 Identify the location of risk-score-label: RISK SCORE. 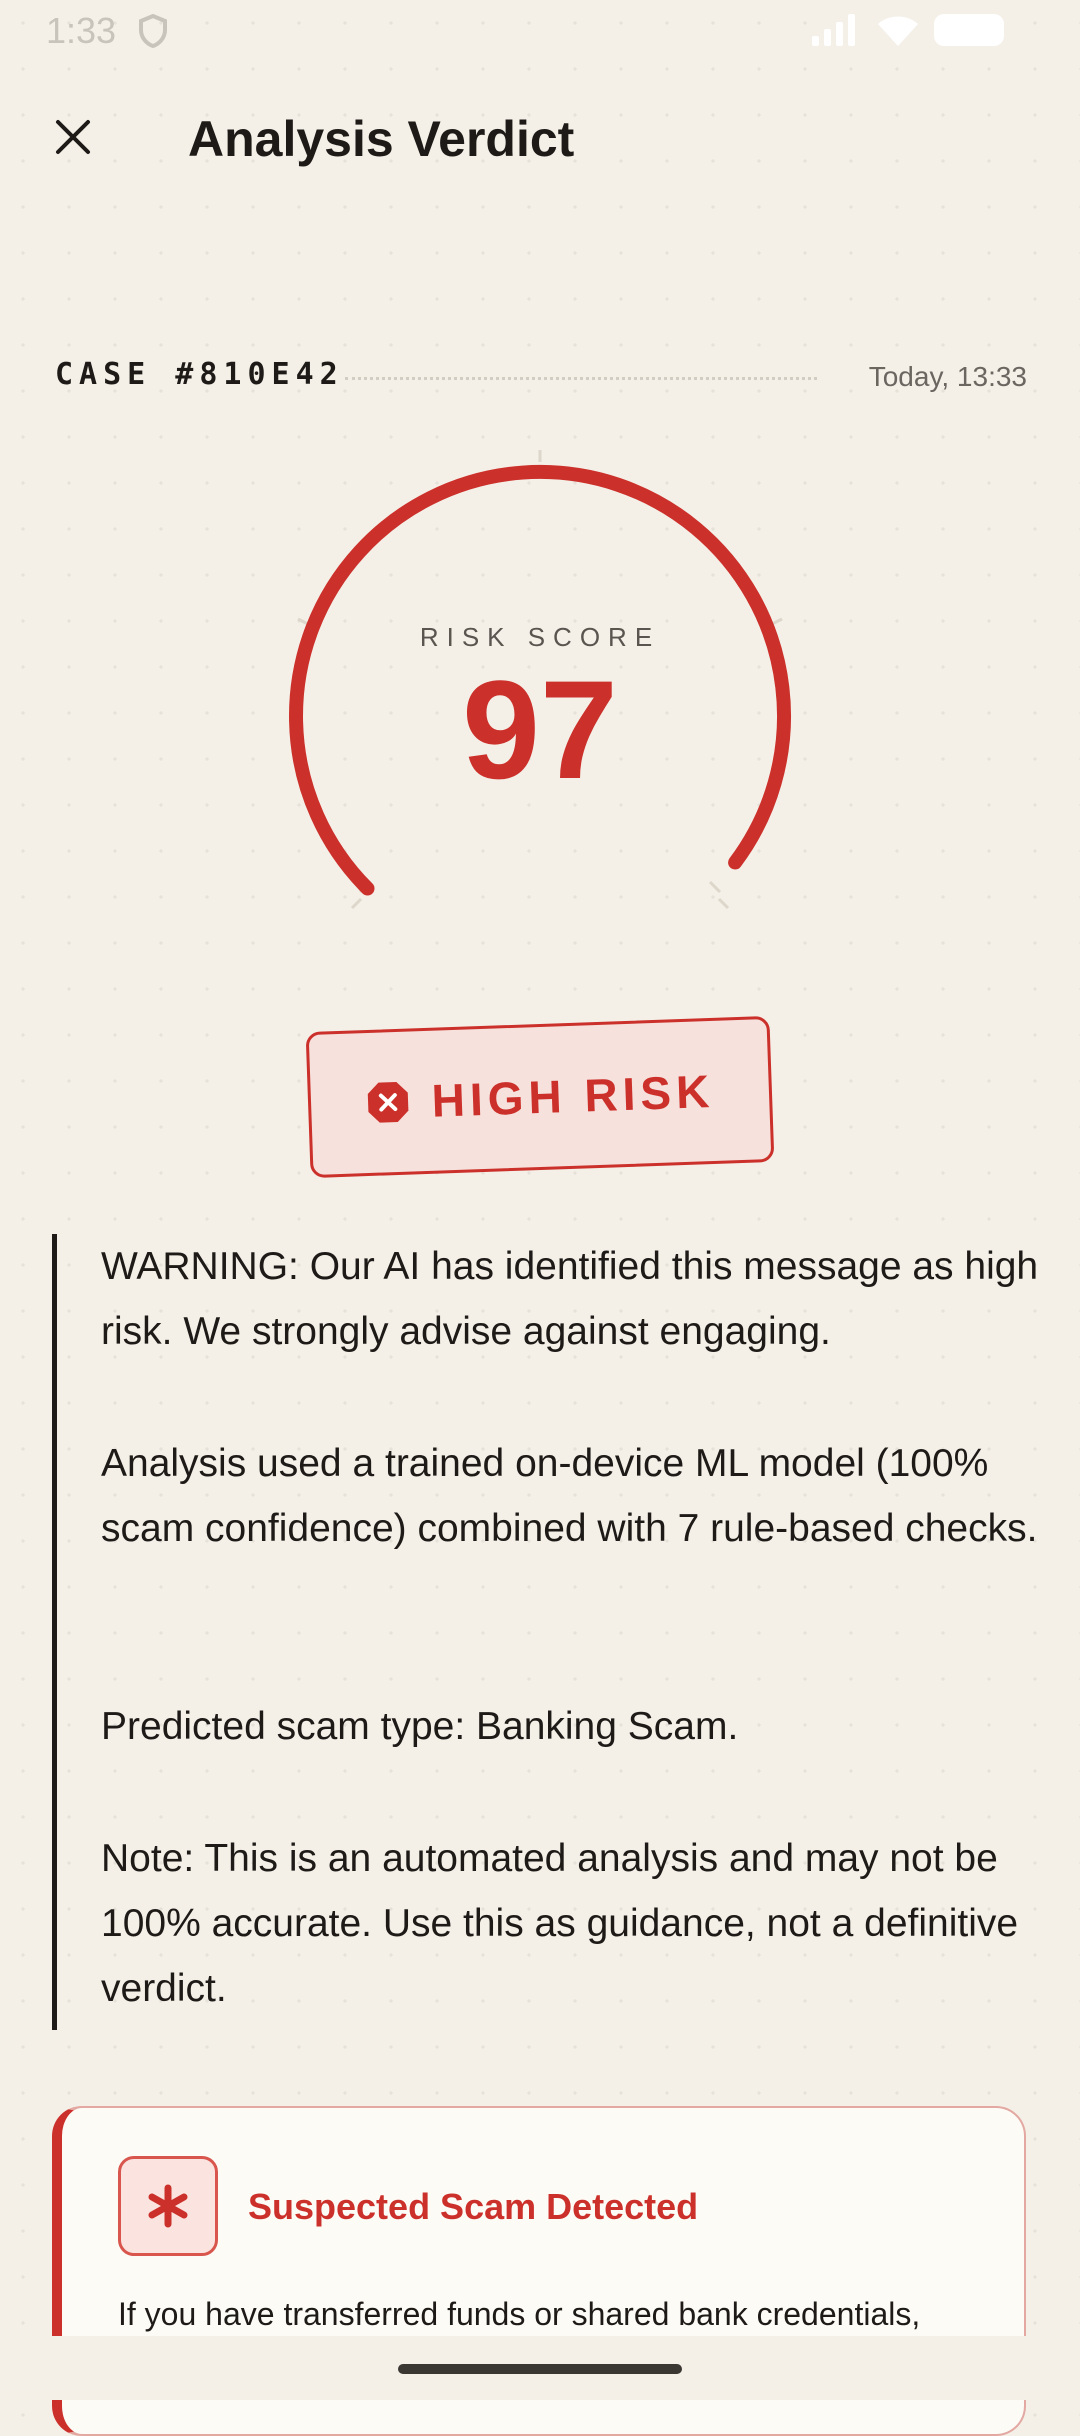
(540, 637).